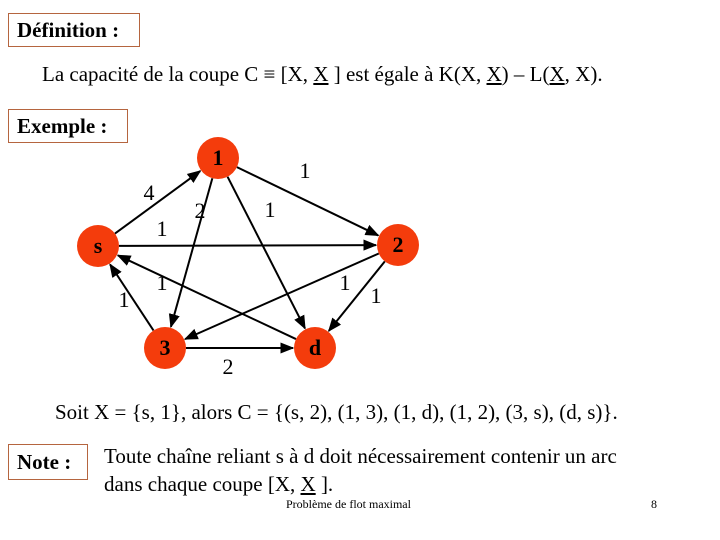 The height and width of the screenshot is (540, 720). What do you see at coordinates (308, 484) in the screenshot?
I see `x-bar: X` at bounding box center [308, 484].